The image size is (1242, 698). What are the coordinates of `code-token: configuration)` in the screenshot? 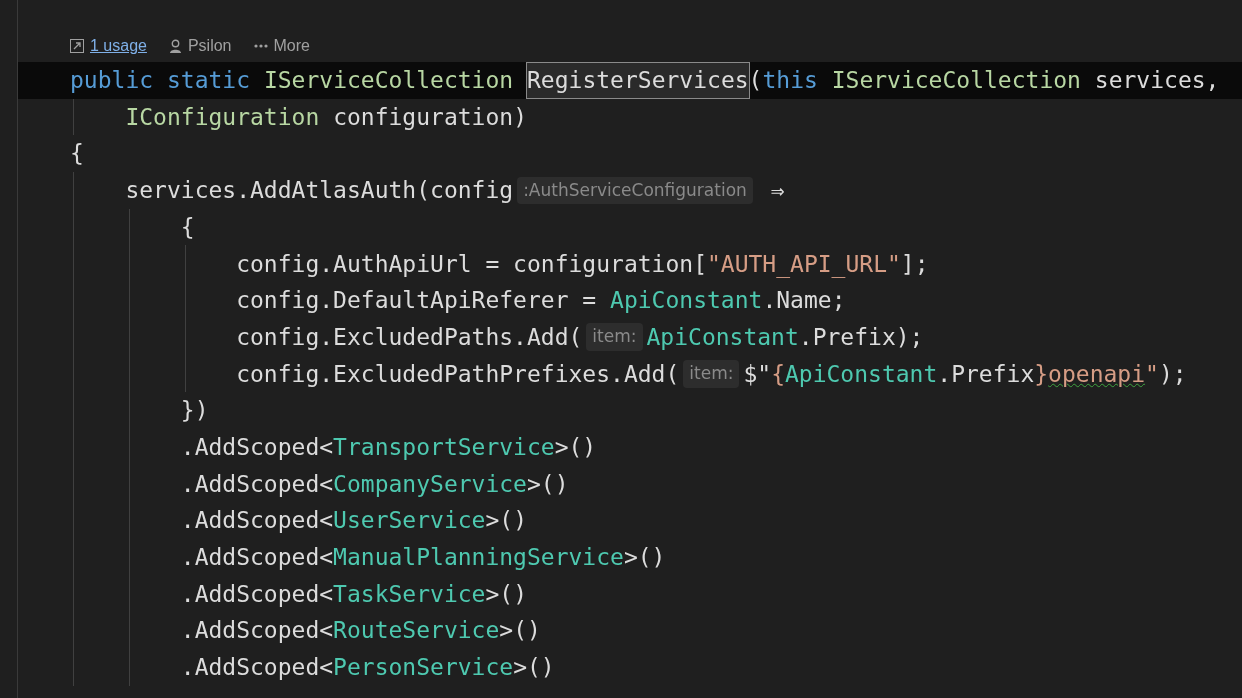 It's located at (430, 117).